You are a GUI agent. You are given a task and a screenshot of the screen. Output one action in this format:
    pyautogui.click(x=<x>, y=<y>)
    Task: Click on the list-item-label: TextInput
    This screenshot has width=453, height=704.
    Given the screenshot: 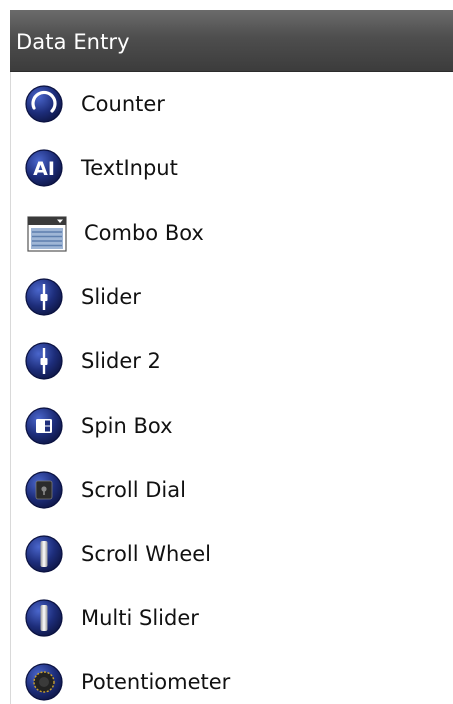 What is the action you would take?
    pyautogui.click(x=129, y=168)
    